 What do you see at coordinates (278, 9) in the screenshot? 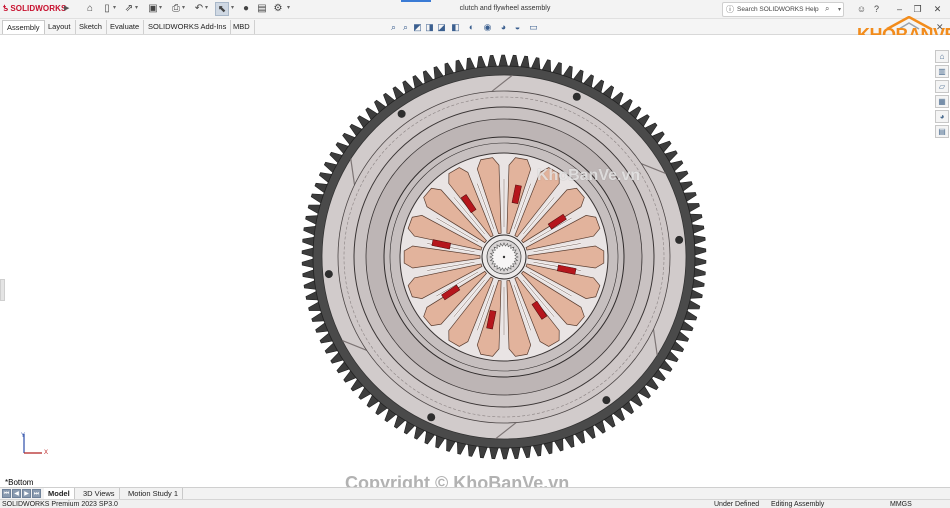
I see `options-icon: ⚙` at bounding box center [278, 9].